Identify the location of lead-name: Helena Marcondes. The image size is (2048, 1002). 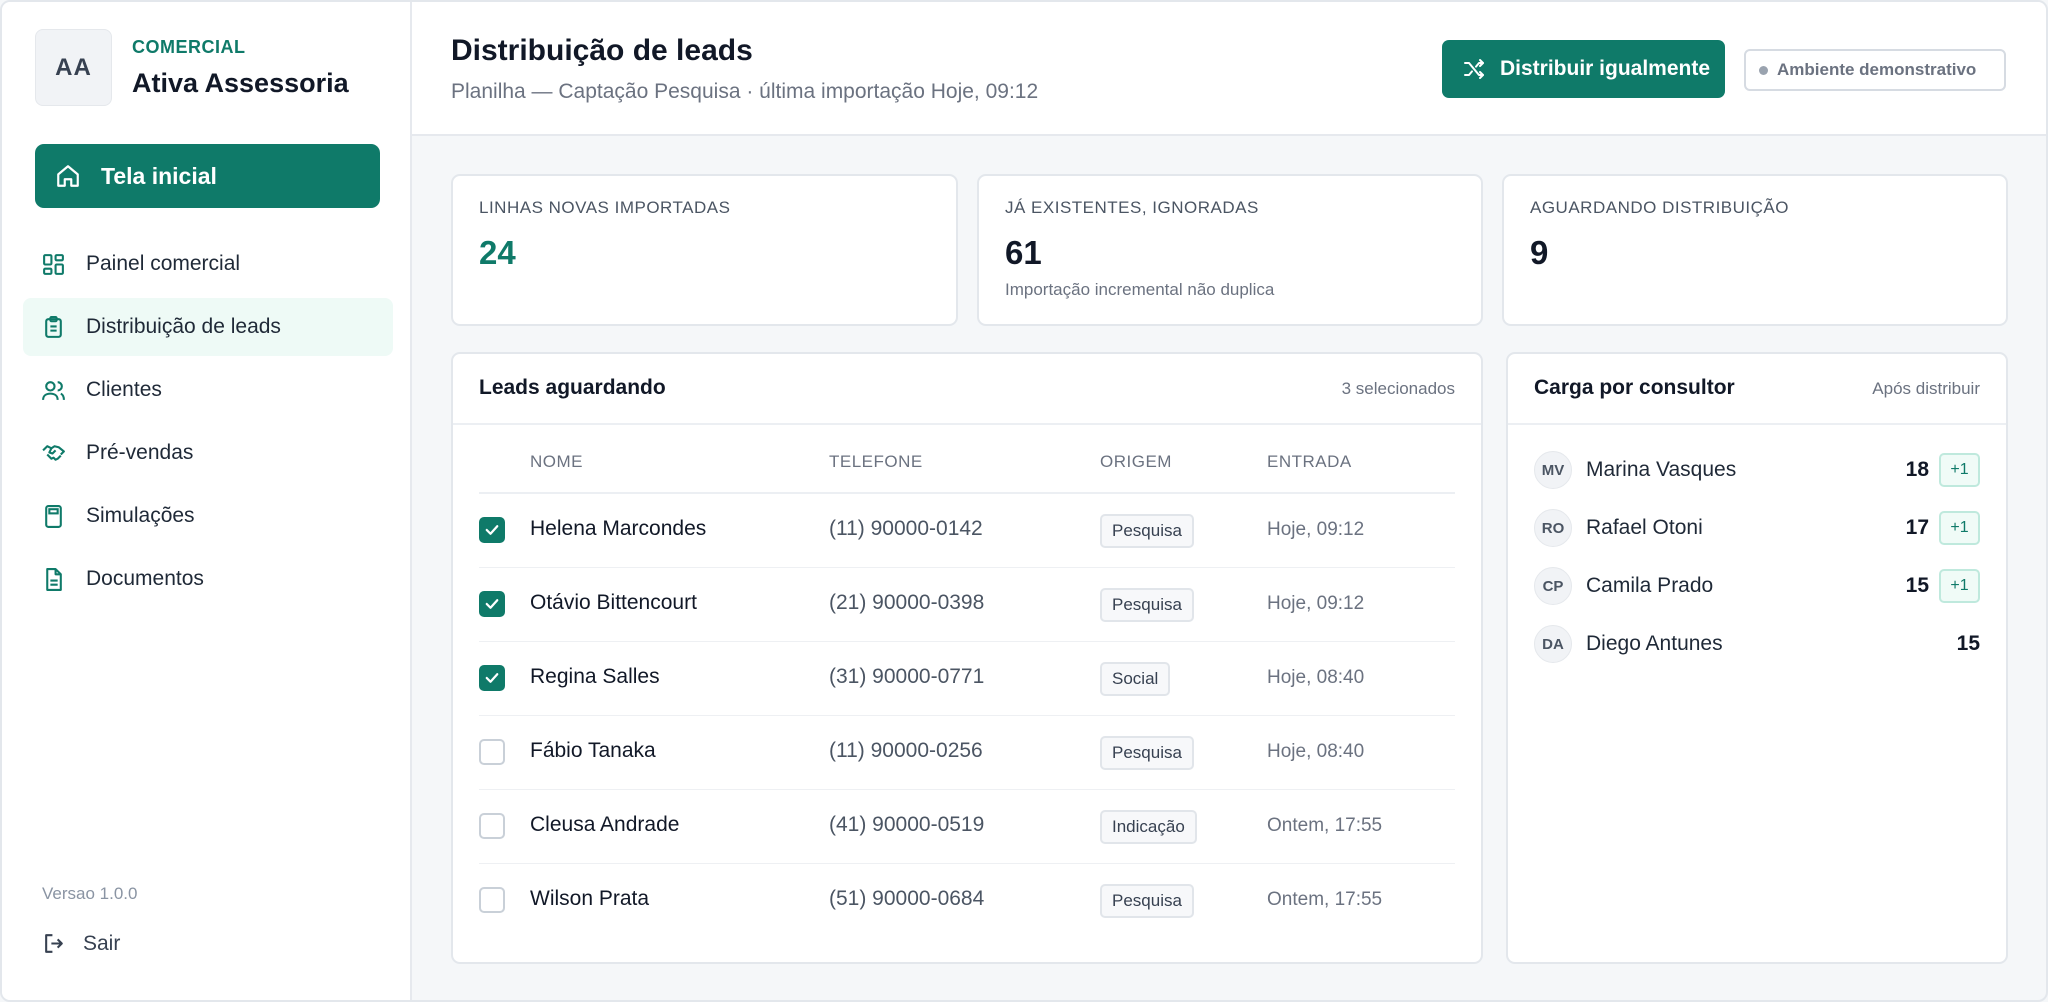
(618, 528).